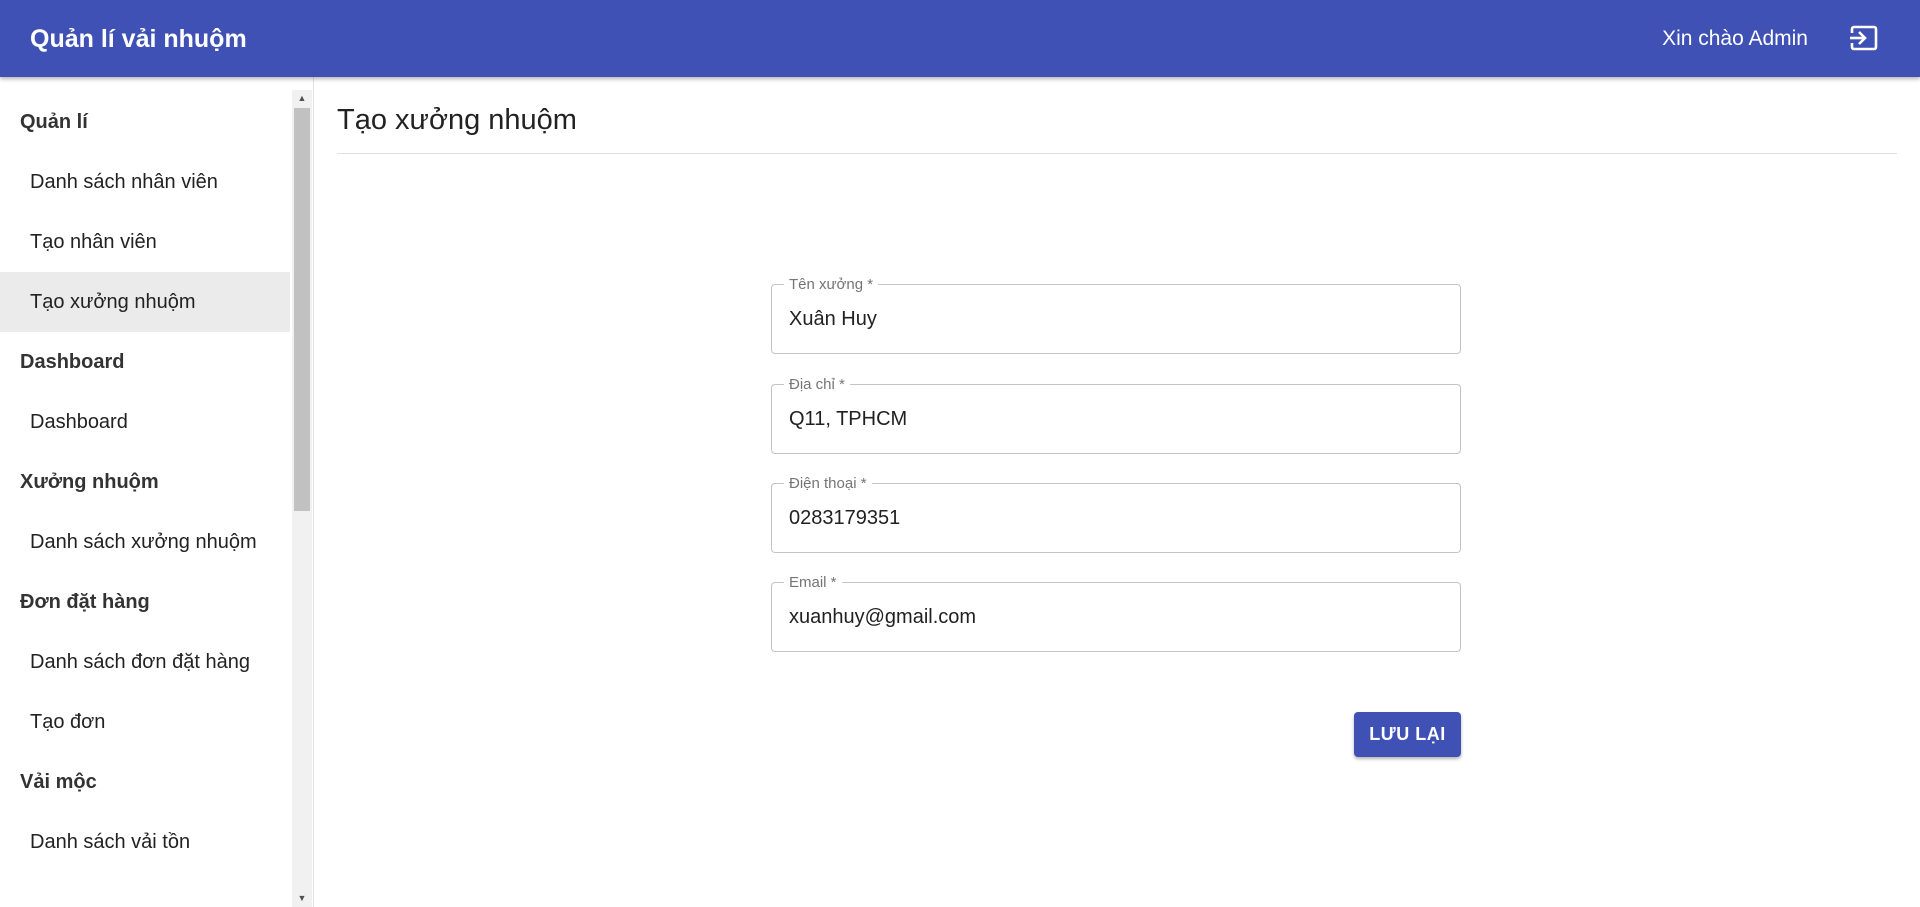 The width and height of the screenshot is (1920, 907). What do you see at coordinates (1407, 734) in the screenshot?
I see `save-button: LƯU LẠI` at bounding box center [1407, 734].